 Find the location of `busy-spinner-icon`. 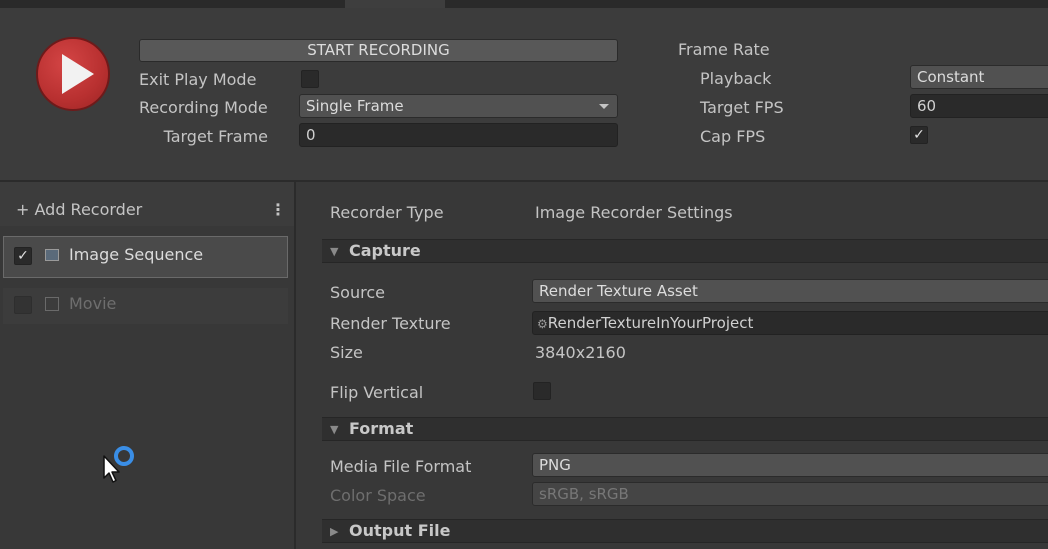

busy-spinner-icon is located at coordinates (124, 456).